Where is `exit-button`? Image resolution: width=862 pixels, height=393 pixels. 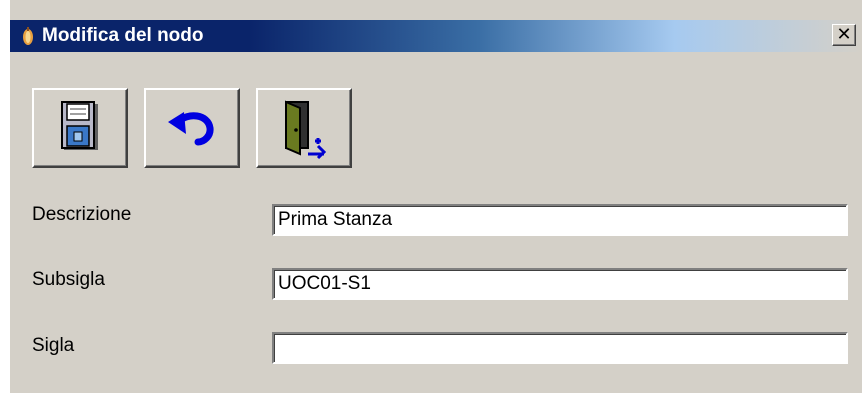 exit-button is located at coordinates (304, 128).